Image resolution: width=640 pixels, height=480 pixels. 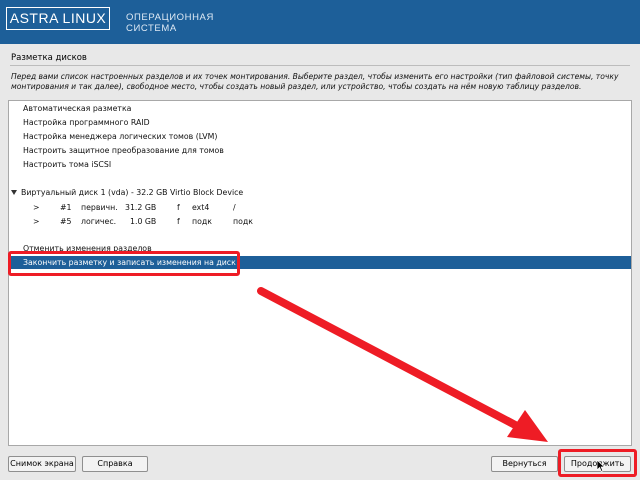 What do you see at coordinates (14, 192) in the screenshot?
I see `expand-triangle-icon` at bounding box center [14, 192].